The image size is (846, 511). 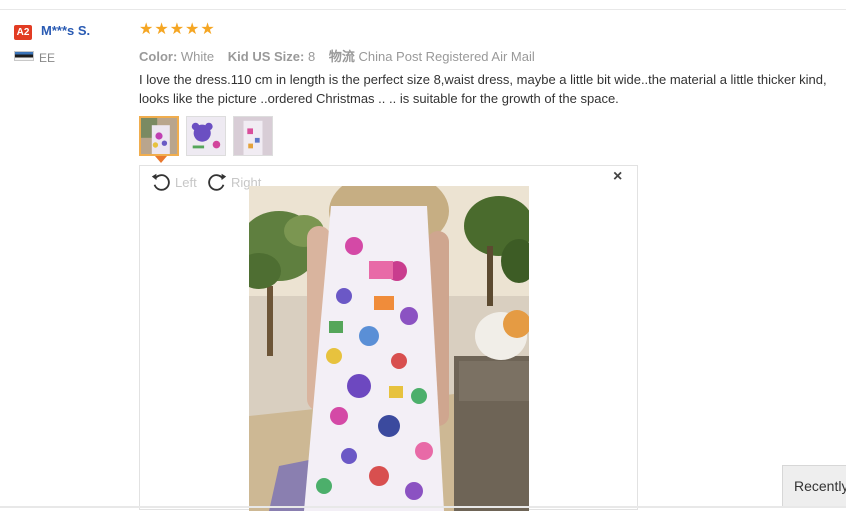 I want to click on level-badge: A2, so click(x=23, y=32).